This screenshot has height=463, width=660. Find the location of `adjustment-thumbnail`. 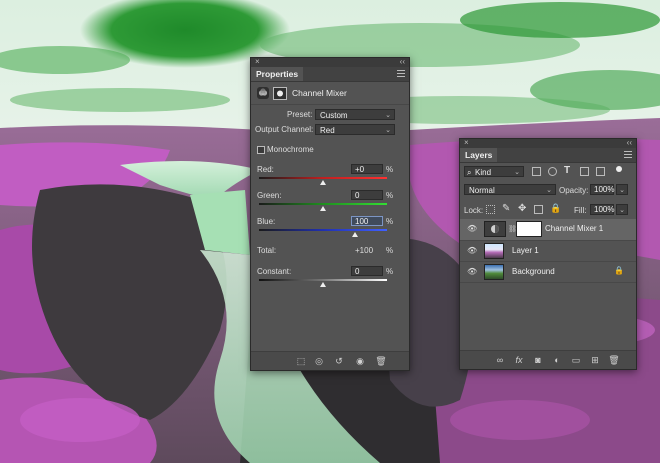

adjustment-thumbnail is located at coordinates (495, 229).